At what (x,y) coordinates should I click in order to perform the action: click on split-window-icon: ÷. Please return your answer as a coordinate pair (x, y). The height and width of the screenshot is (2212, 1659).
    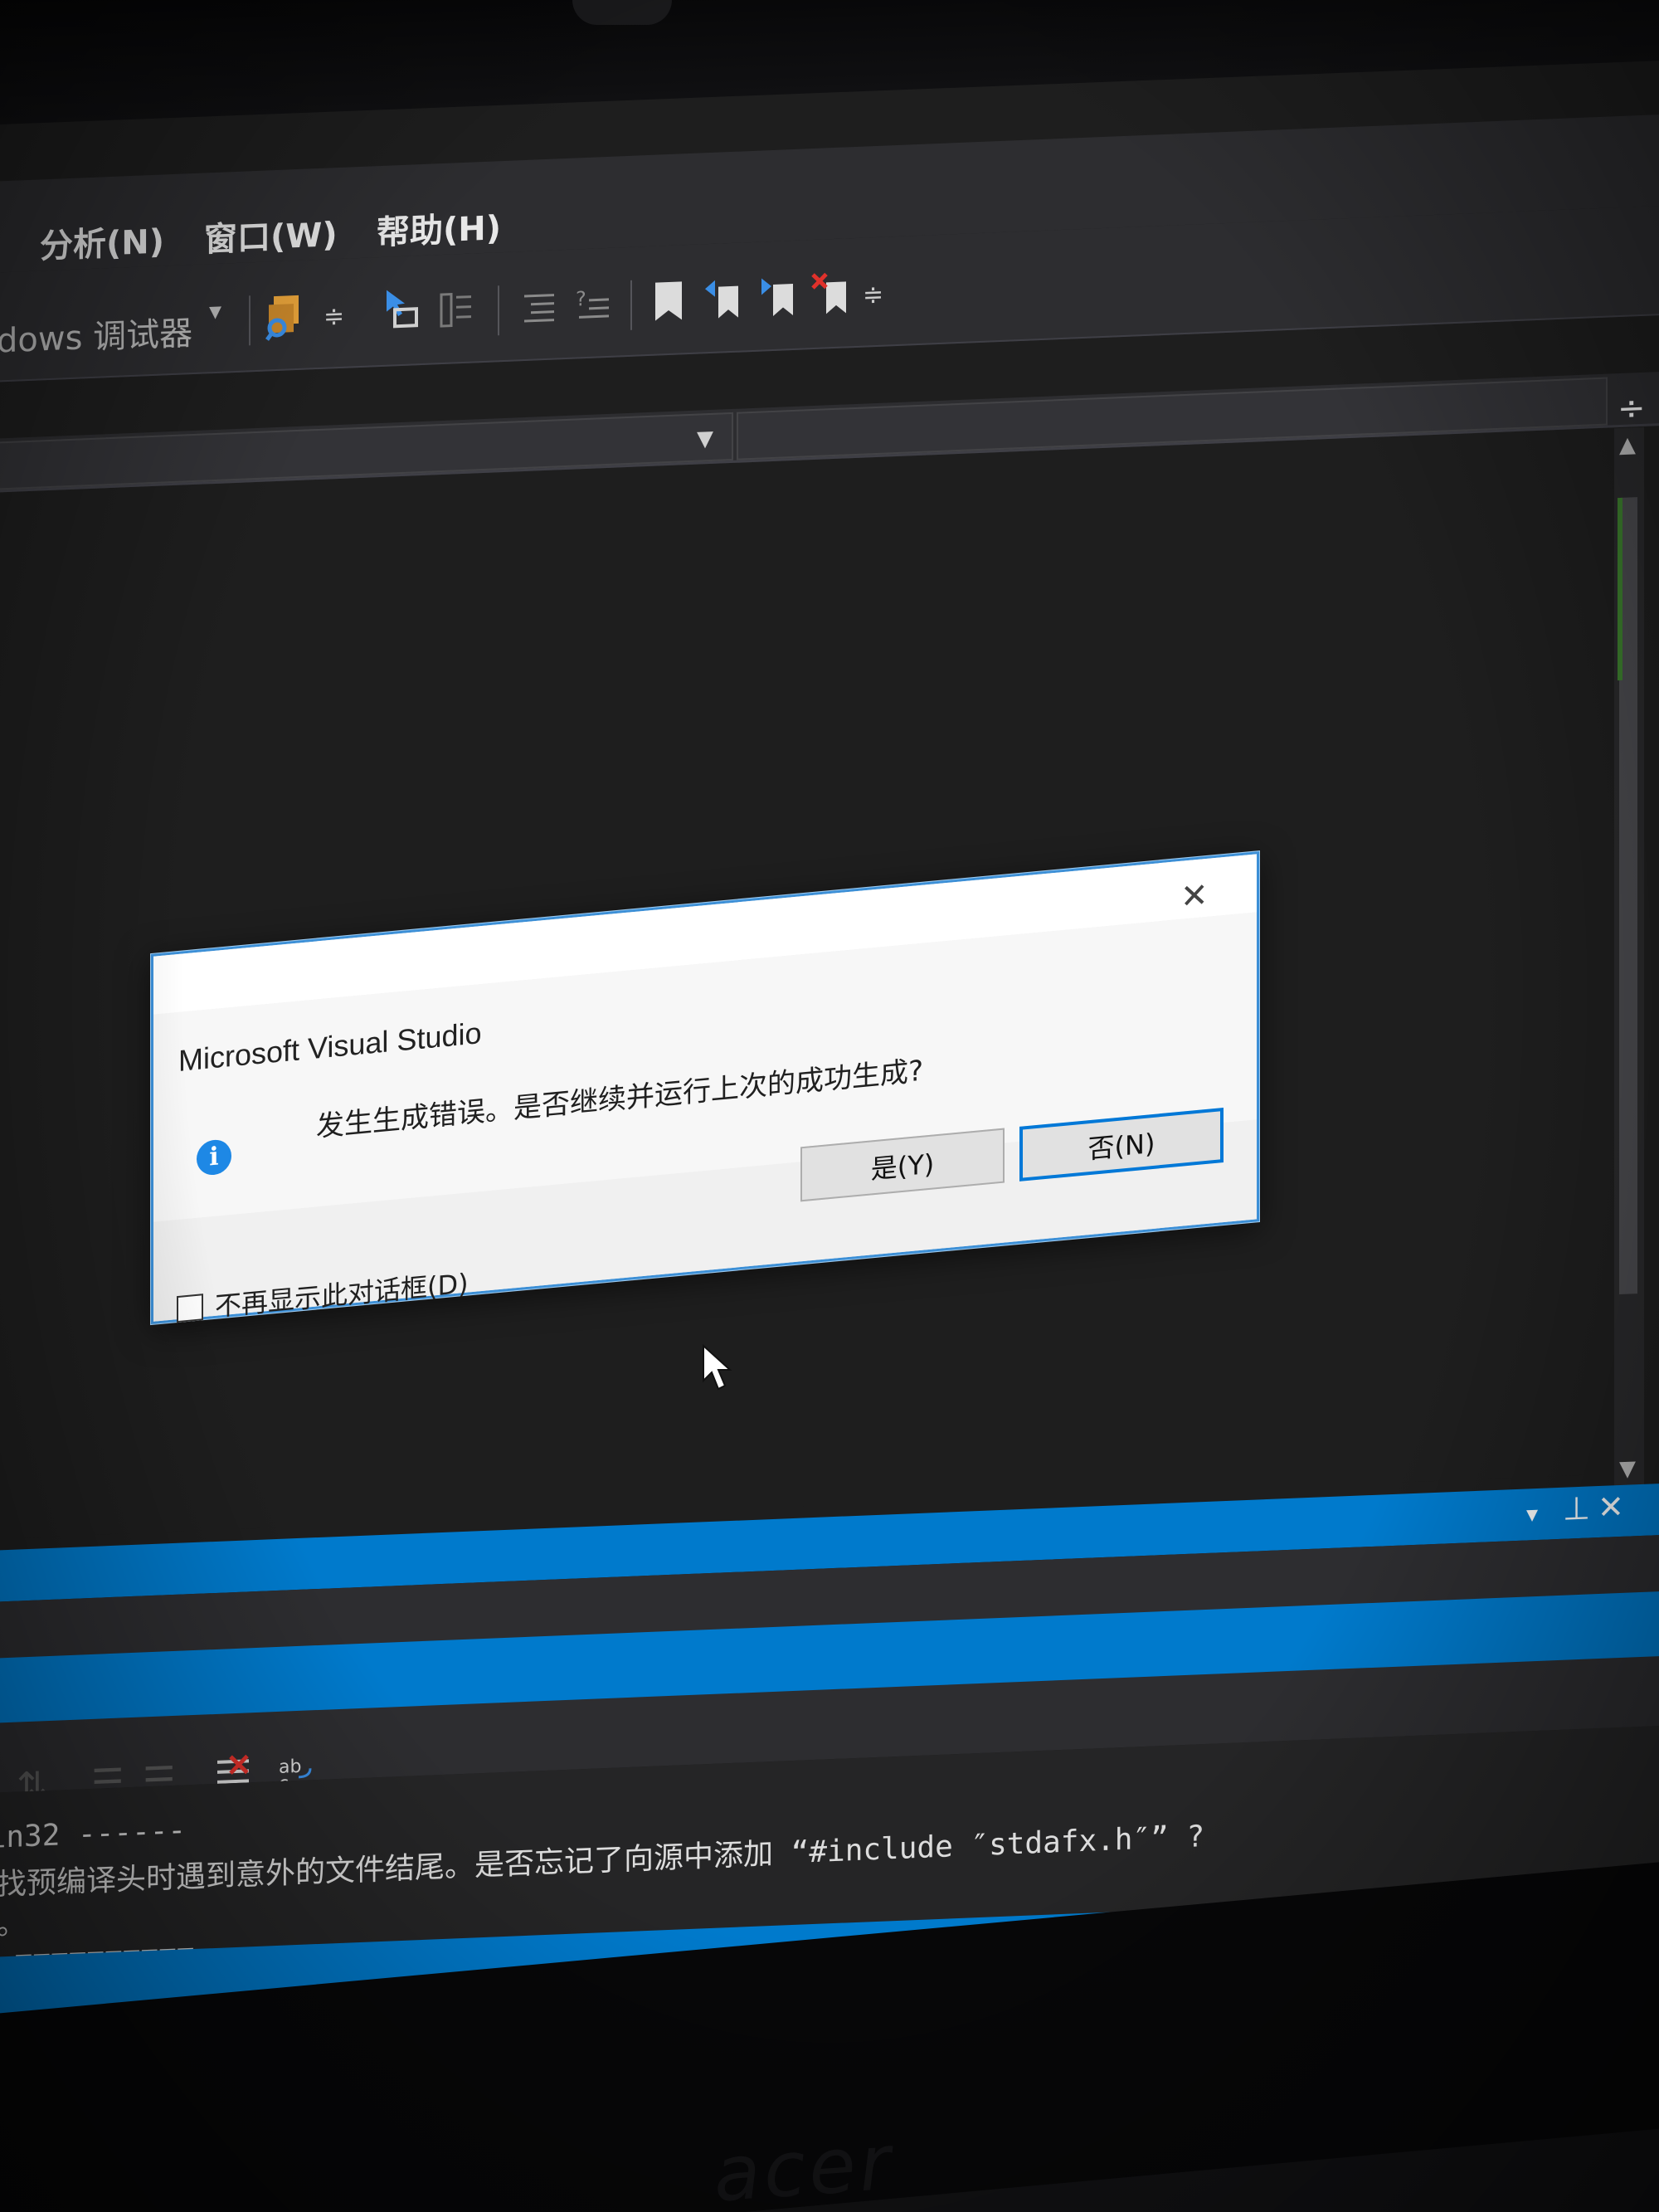
    Looking at the image, I should click on (1634, 408).